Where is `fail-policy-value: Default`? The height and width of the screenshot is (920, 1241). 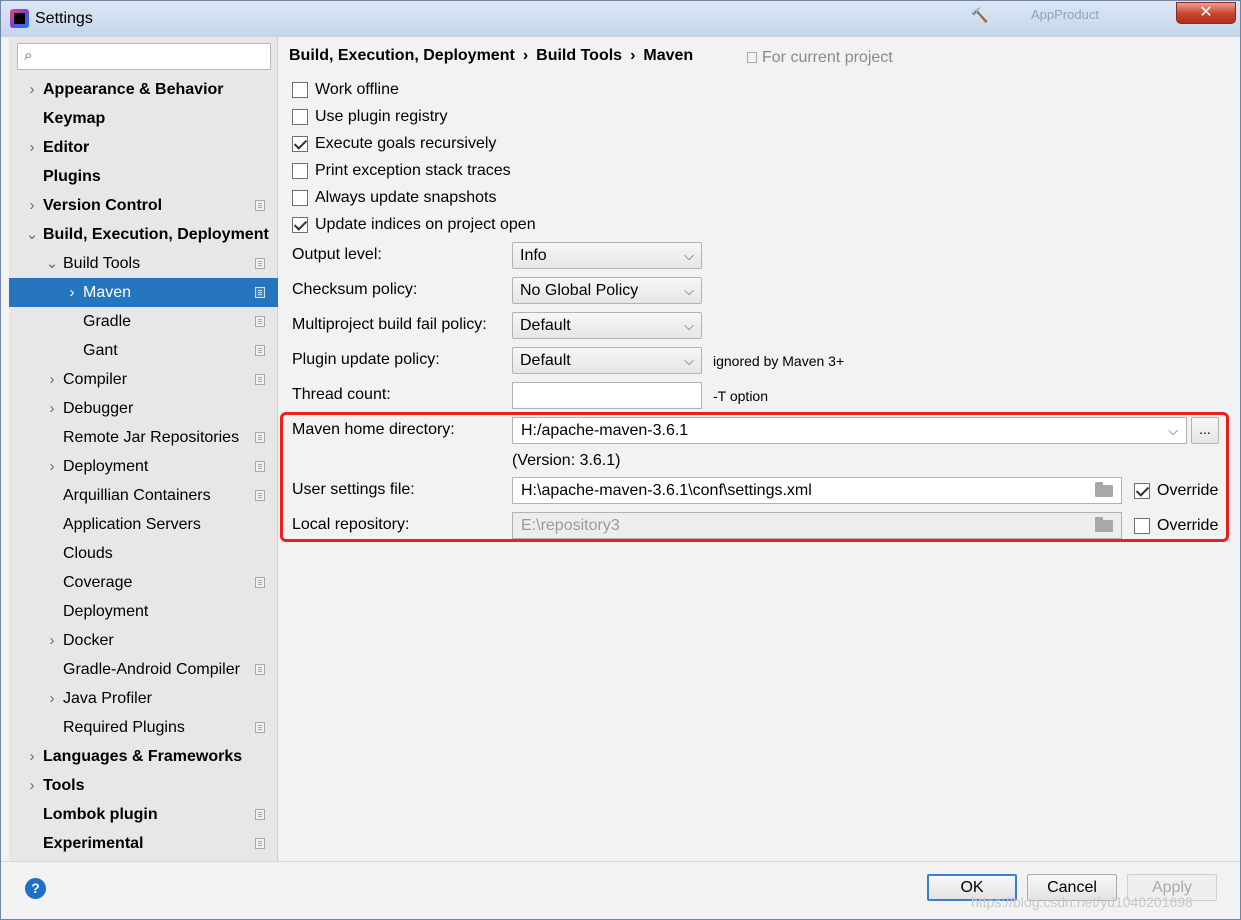 fail-policy-value: Default is located at coordinates (545, 325).